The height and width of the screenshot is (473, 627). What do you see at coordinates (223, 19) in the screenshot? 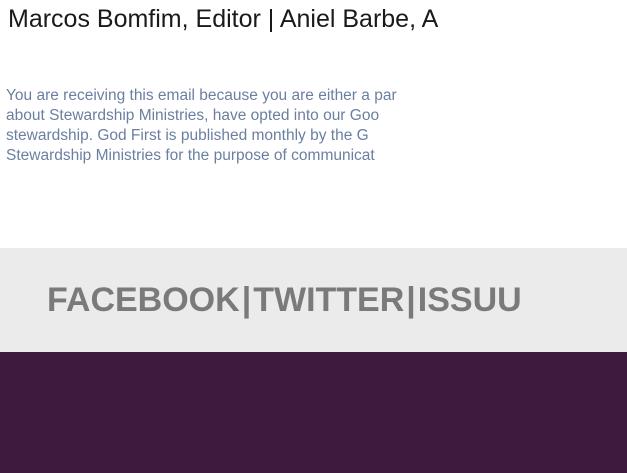
I see `editor-credits: Marcos Bomfim, Editor | Aniel Barbe, A` at bounding box center [223, 19].